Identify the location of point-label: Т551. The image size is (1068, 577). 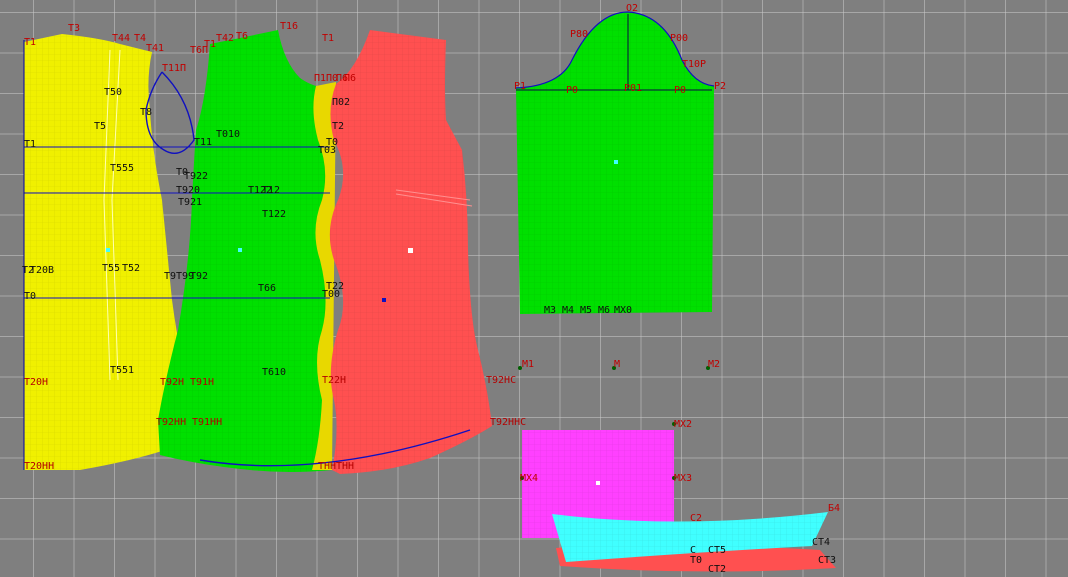
(122, 370).